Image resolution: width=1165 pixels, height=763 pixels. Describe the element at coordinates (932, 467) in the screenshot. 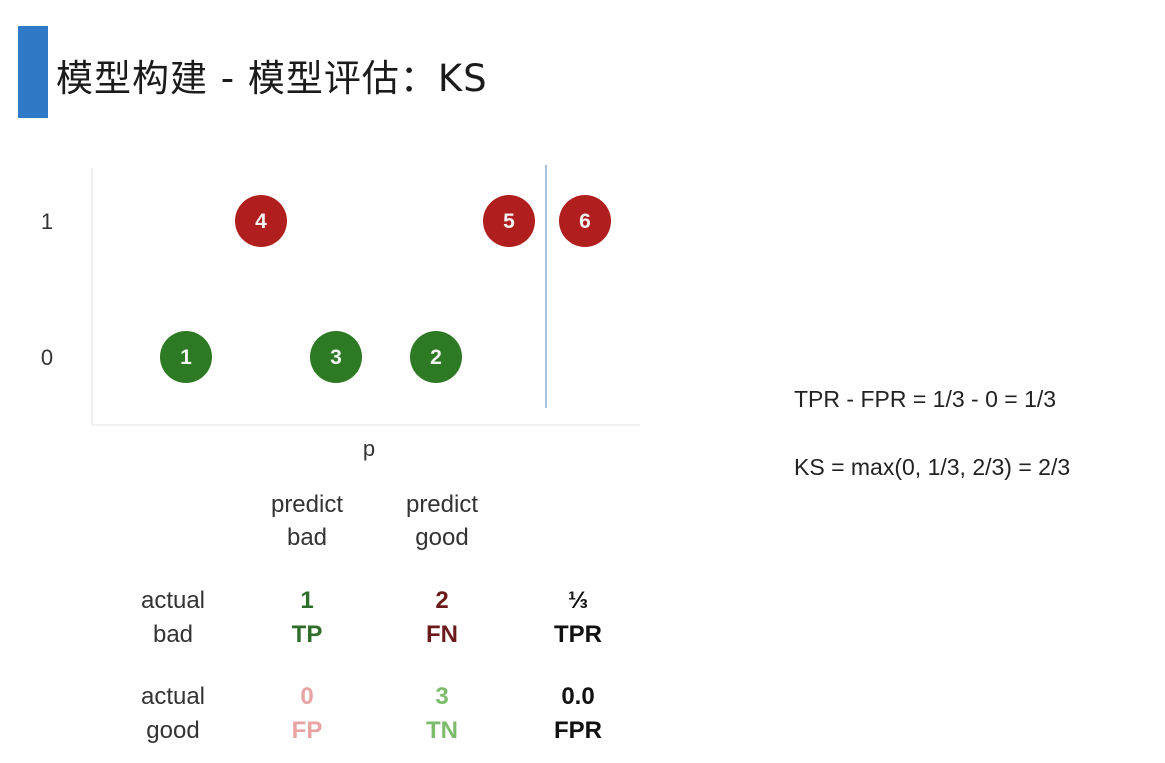

I see `ks-formula: KS = max(0, 1/3, 2/3) = 2/3` at that location.